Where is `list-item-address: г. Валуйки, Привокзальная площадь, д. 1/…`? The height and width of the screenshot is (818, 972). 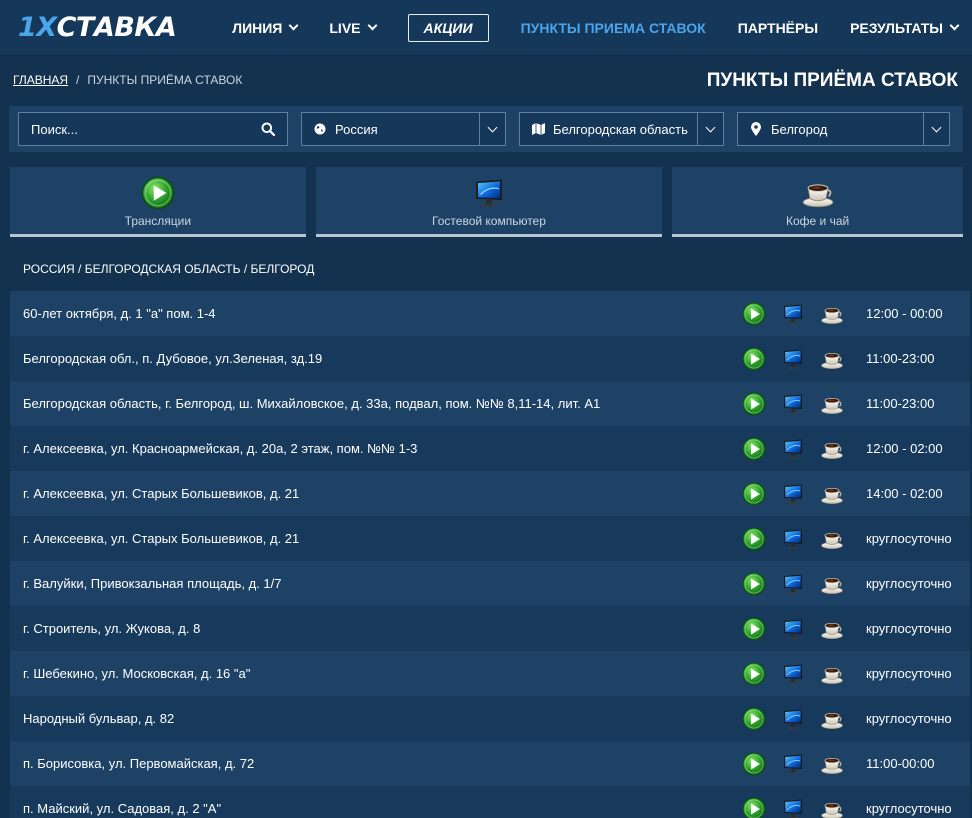
list-item-address: г. Валуйки, Привокзальная площадь, д. 1/… is located at coordinates (152, 583).